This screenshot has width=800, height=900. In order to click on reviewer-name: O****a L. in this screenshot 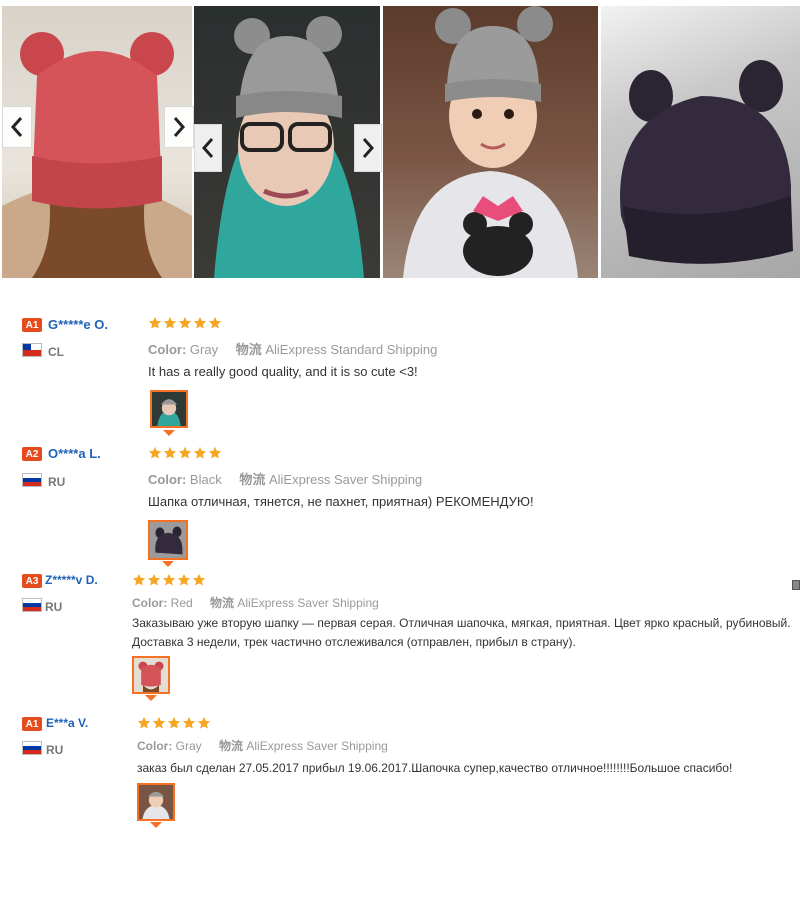, I will do `click(74, 453)`.